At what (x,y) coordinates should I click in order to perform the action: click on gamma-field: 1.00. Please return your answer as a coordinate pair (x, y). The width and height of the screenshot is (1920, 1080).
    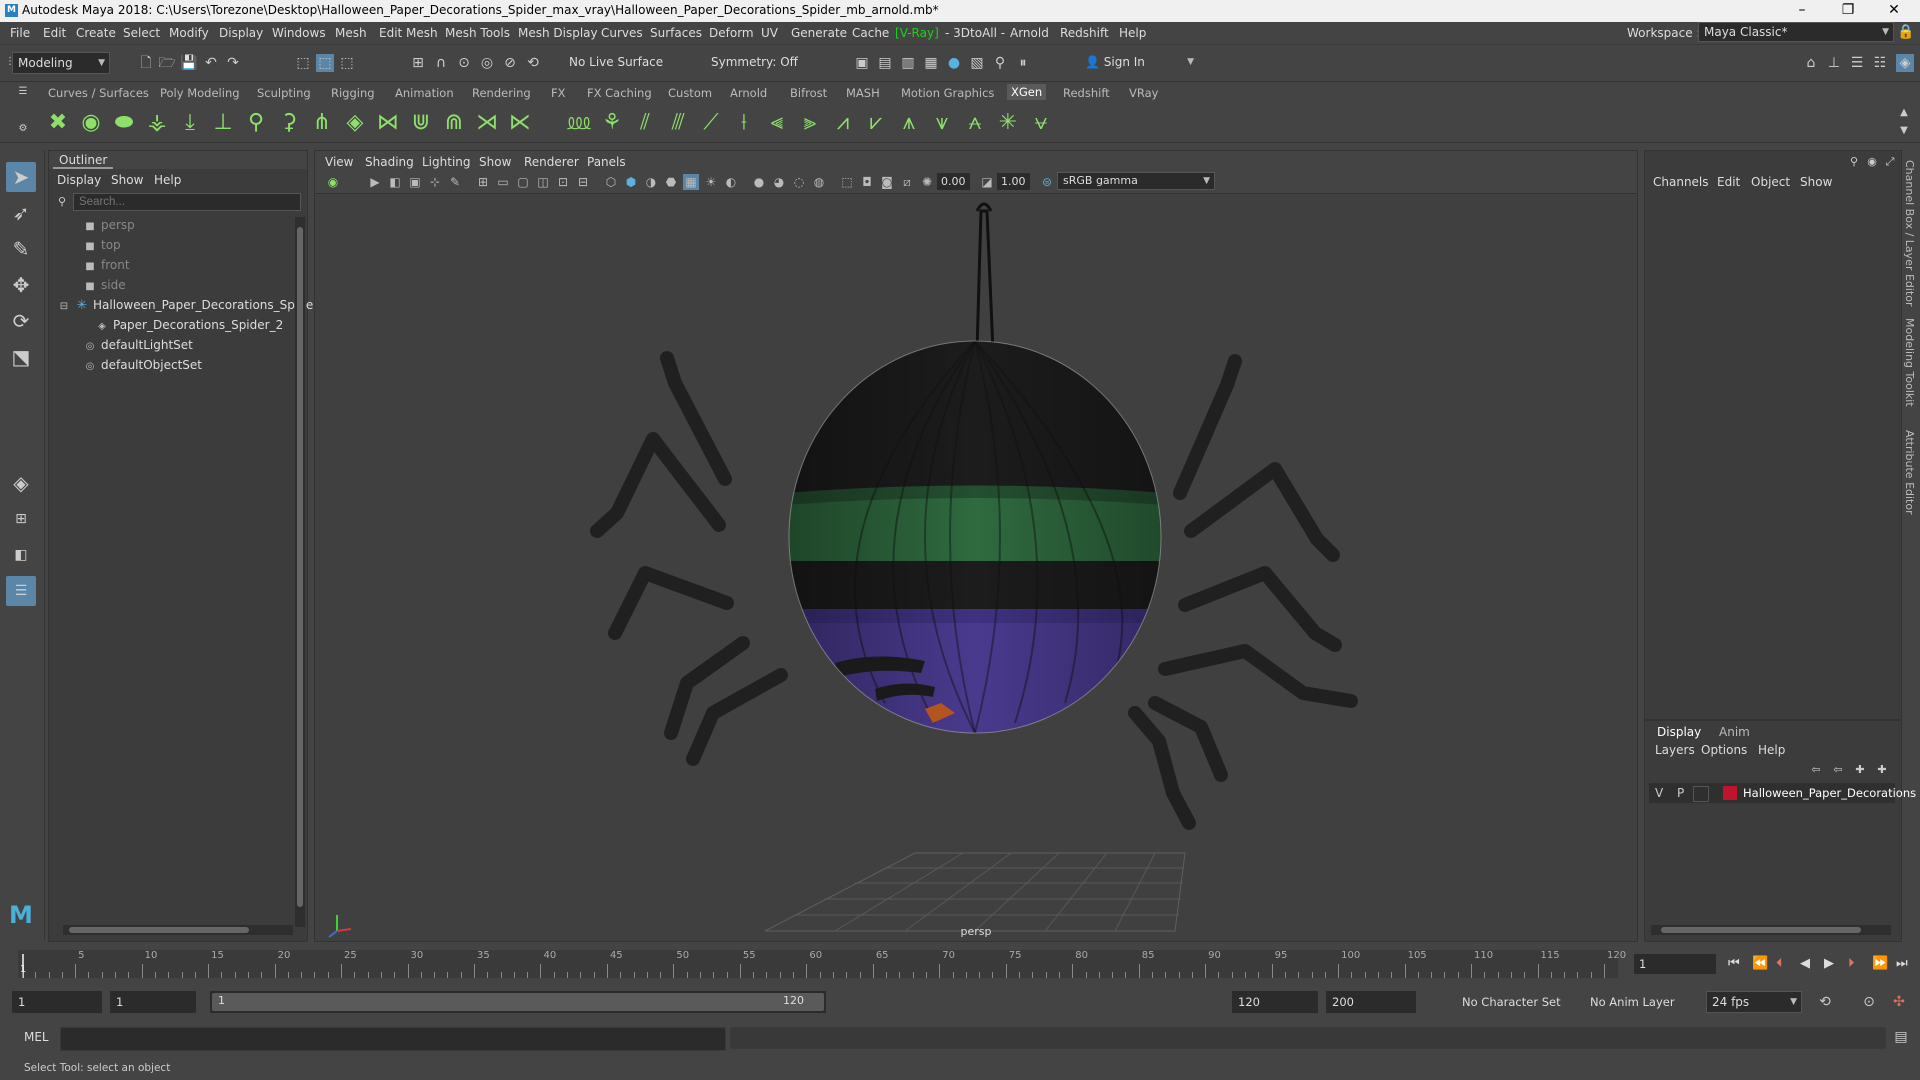
    Looking at the image, I should click on (1013, 181).